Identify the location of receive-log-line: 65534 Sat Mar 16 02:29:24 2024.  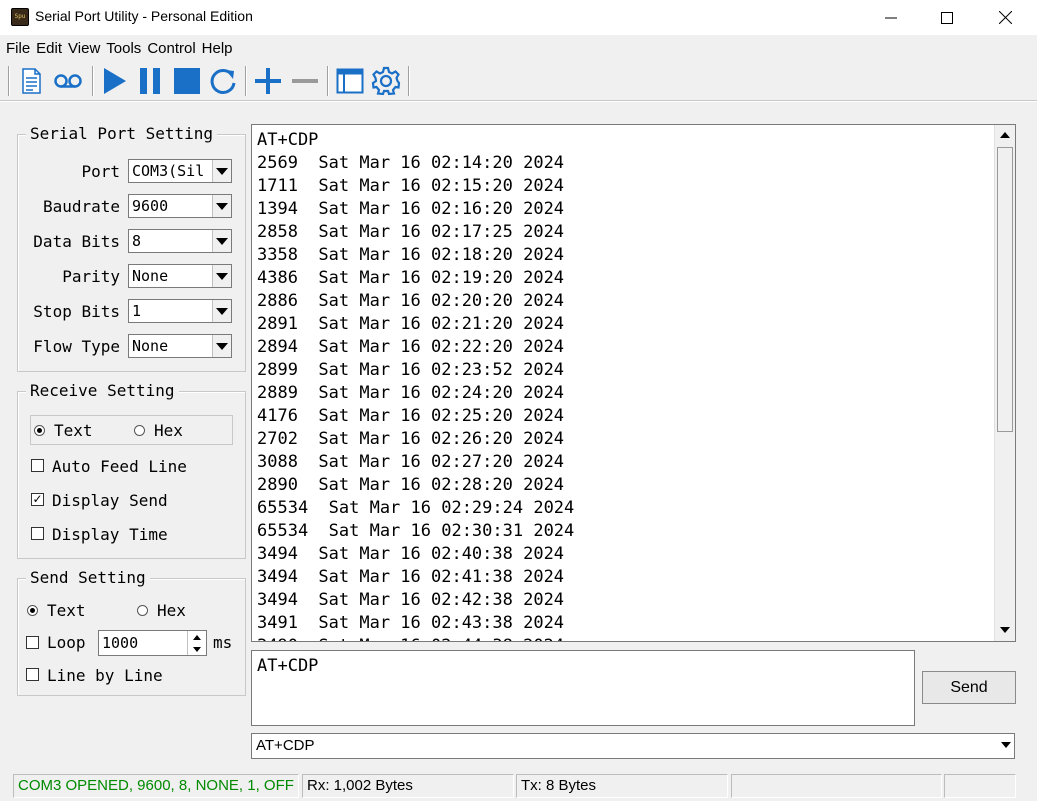
(416, 508).